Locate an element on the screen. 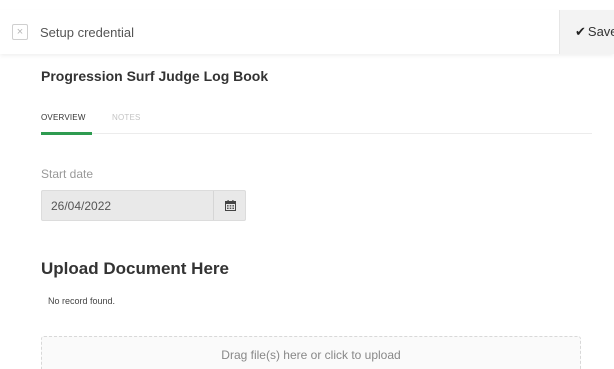  save-button: ✔Save is located at coordinates (586, 32).